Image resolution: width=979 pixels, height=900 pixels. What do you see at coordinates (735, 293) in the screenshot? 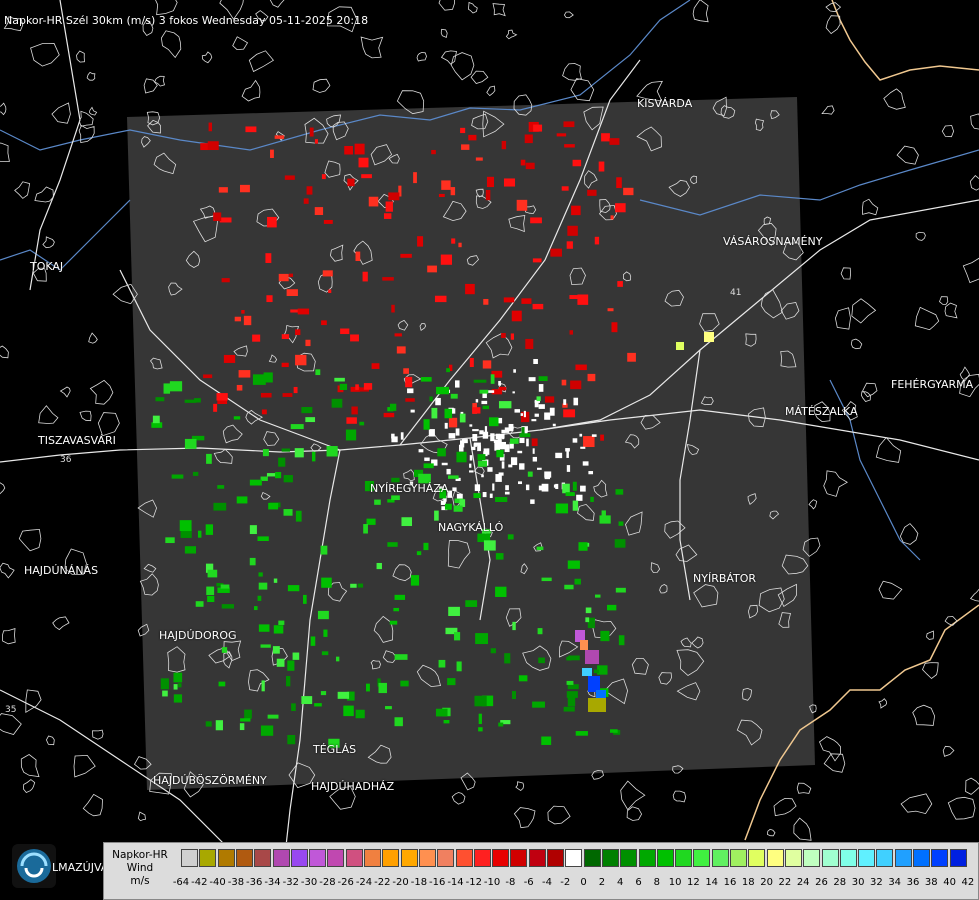
I see `road-number: 41` at bounding box center [735, 293].